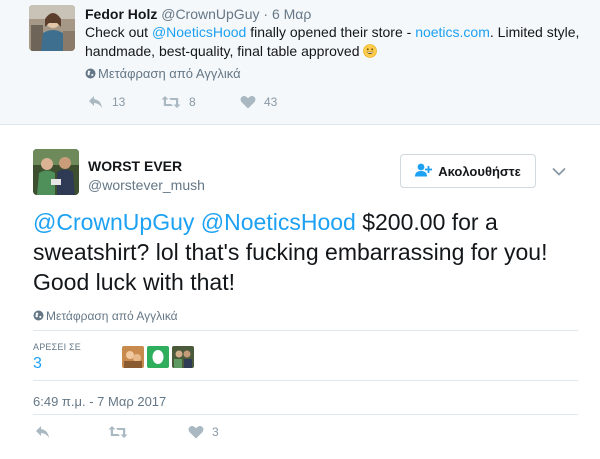 This screenshot has width=600, height=459. I want to click on parent-author-name: Fedor Holz, so click(121, 14).